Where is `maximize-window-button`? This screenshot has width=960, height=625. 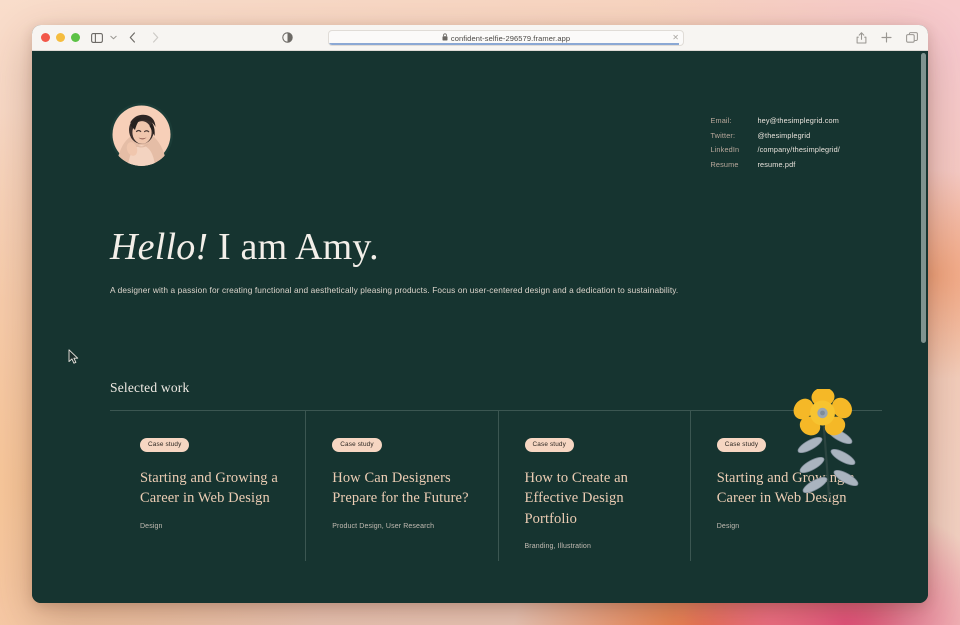
maximize-window-button is located at coordinates (75, 37).